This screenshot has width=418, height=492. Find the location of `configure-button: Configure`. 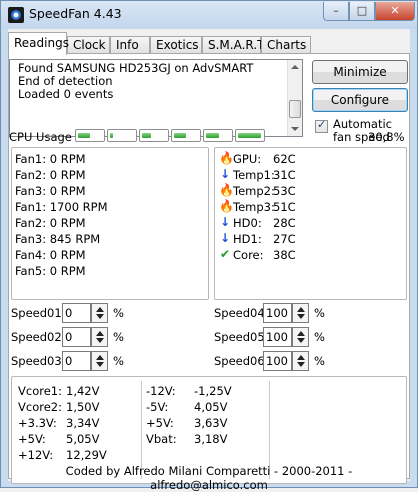

configure-button: Configure is located at coordinates (360, 100).